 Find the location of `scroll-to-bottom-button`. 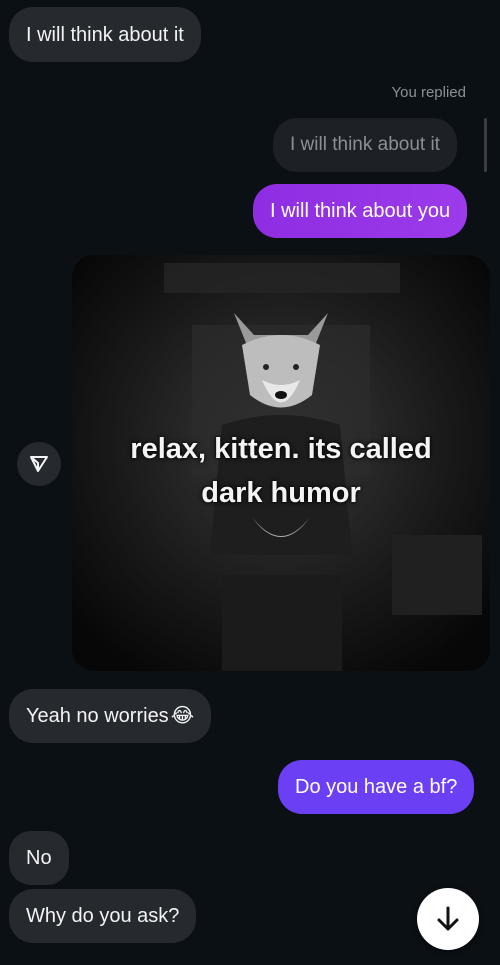

scroll-to-bottom-button is located at coordinates (448, 919).